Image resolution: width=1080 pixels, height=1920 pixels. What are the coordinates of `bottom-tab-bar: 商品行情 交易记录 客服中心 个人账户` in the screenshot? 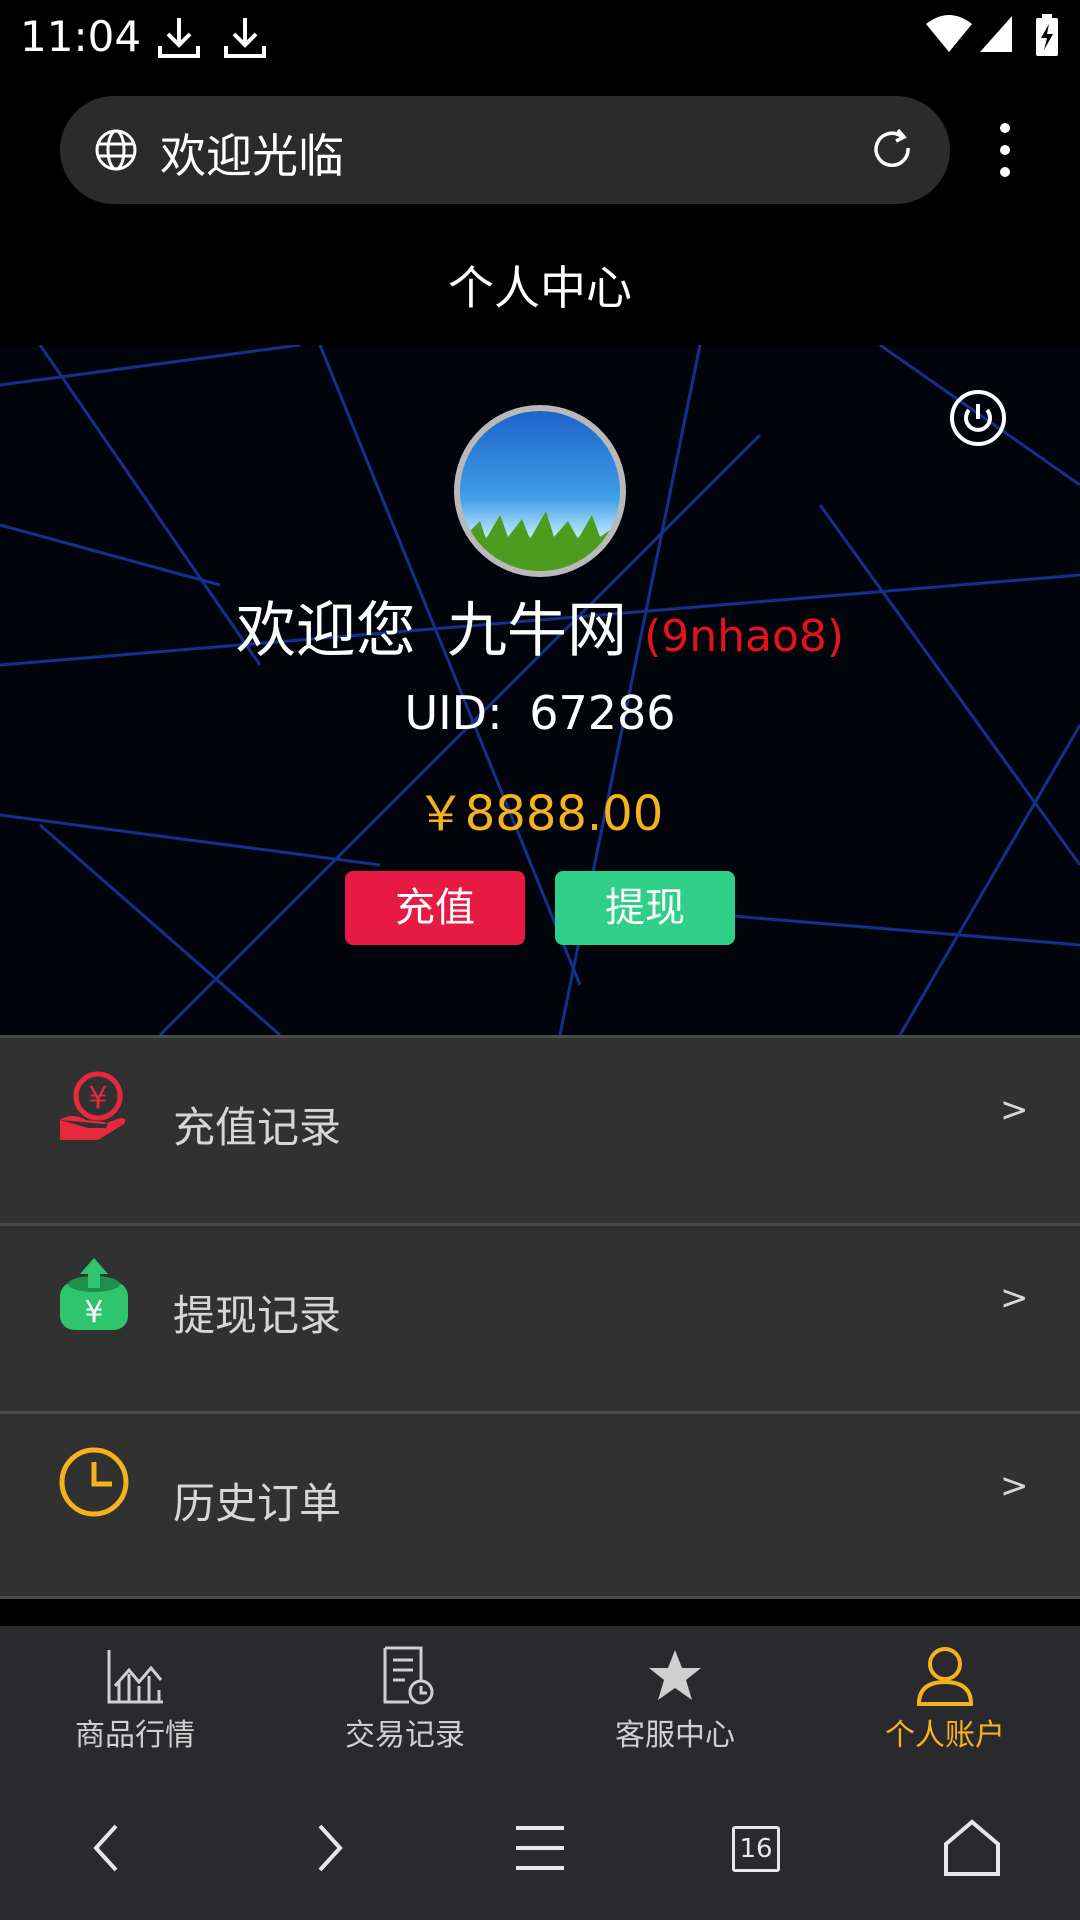 It's located at (540, 1701).